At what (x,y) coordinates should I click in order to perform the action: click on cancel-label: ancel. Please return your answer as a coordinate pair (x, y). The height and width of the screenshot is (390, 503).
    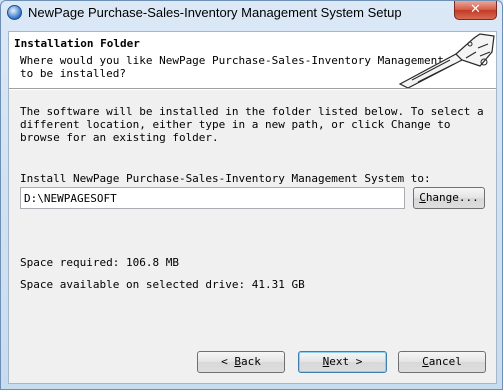
    Looking at the image, I should click on (445, 361).